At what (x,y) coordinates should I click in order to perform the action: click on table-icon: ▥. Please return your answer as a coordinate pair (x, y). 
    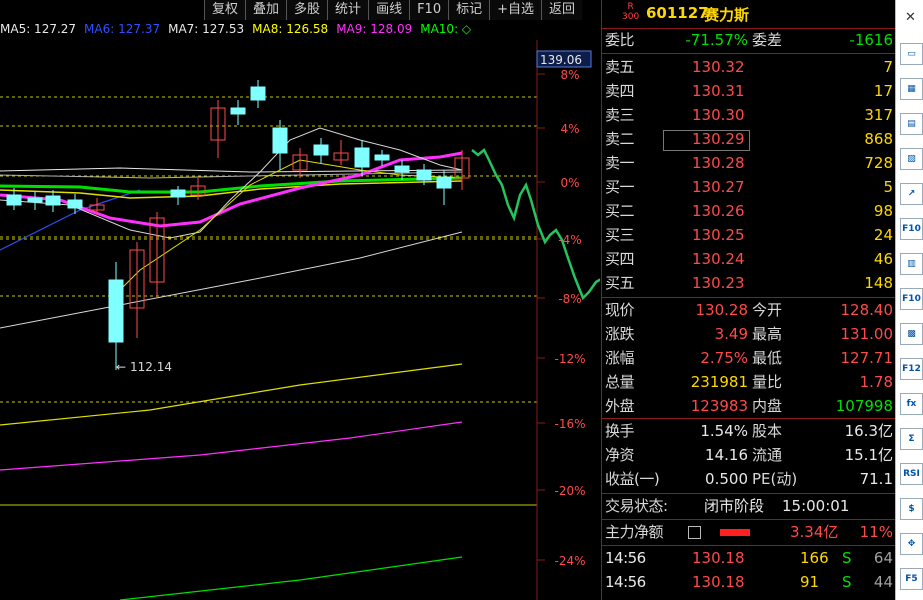
    Looking at the image, I should click on (911, 264).